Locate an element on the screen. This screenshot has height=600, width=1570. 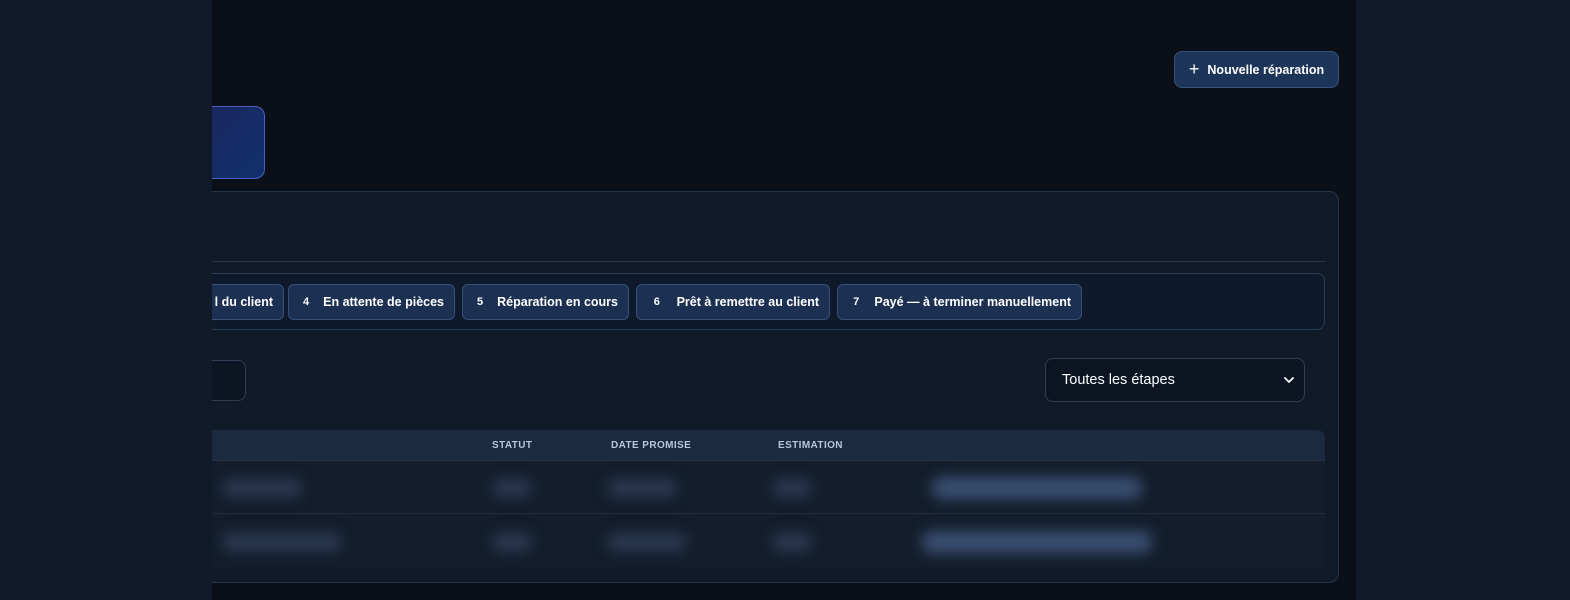
stage-chip-6: 6 Prêt à remettre au client is located at coordinates (733, 302).